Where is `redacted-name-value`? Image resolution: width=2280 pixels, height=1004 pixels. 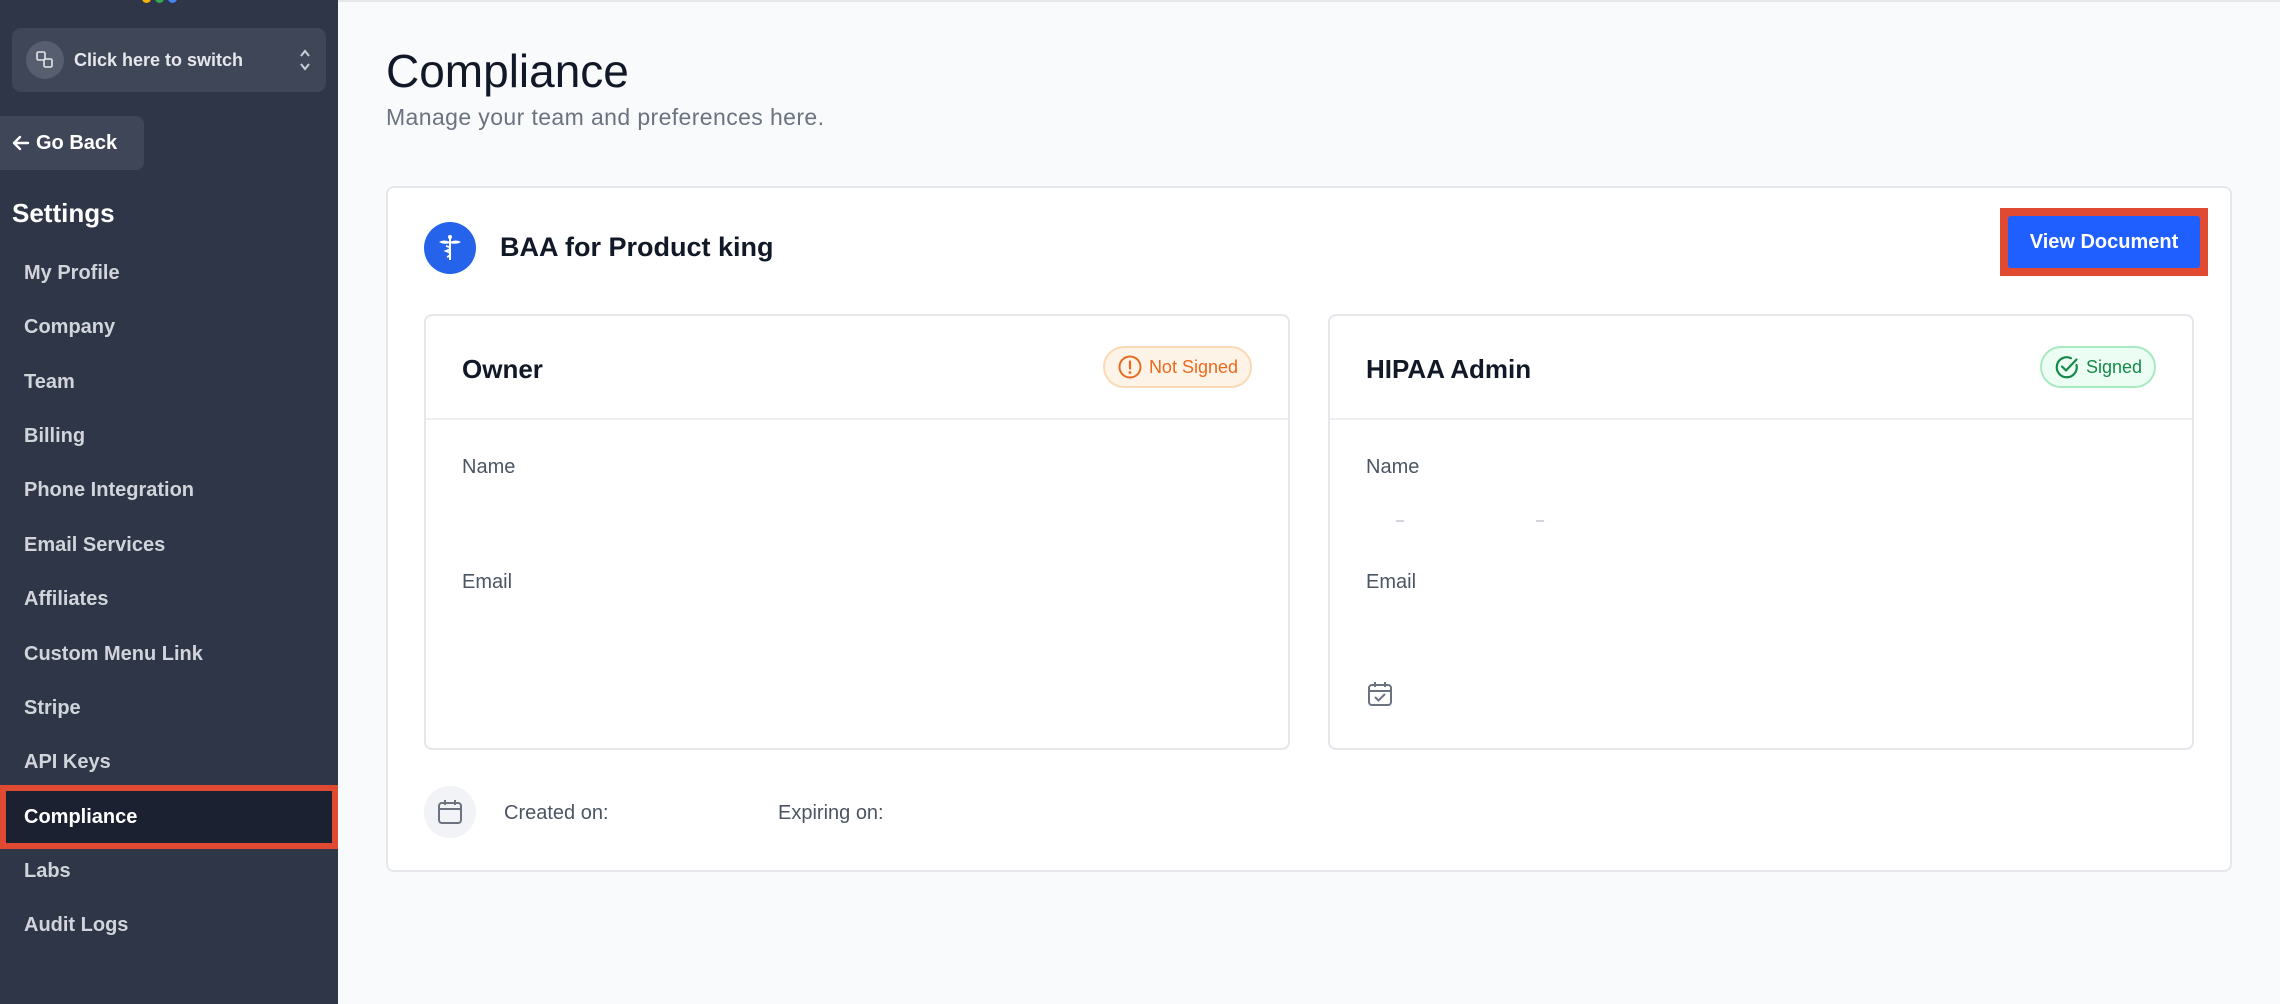
redacted-name-value is located at coordinates (1470, 521).